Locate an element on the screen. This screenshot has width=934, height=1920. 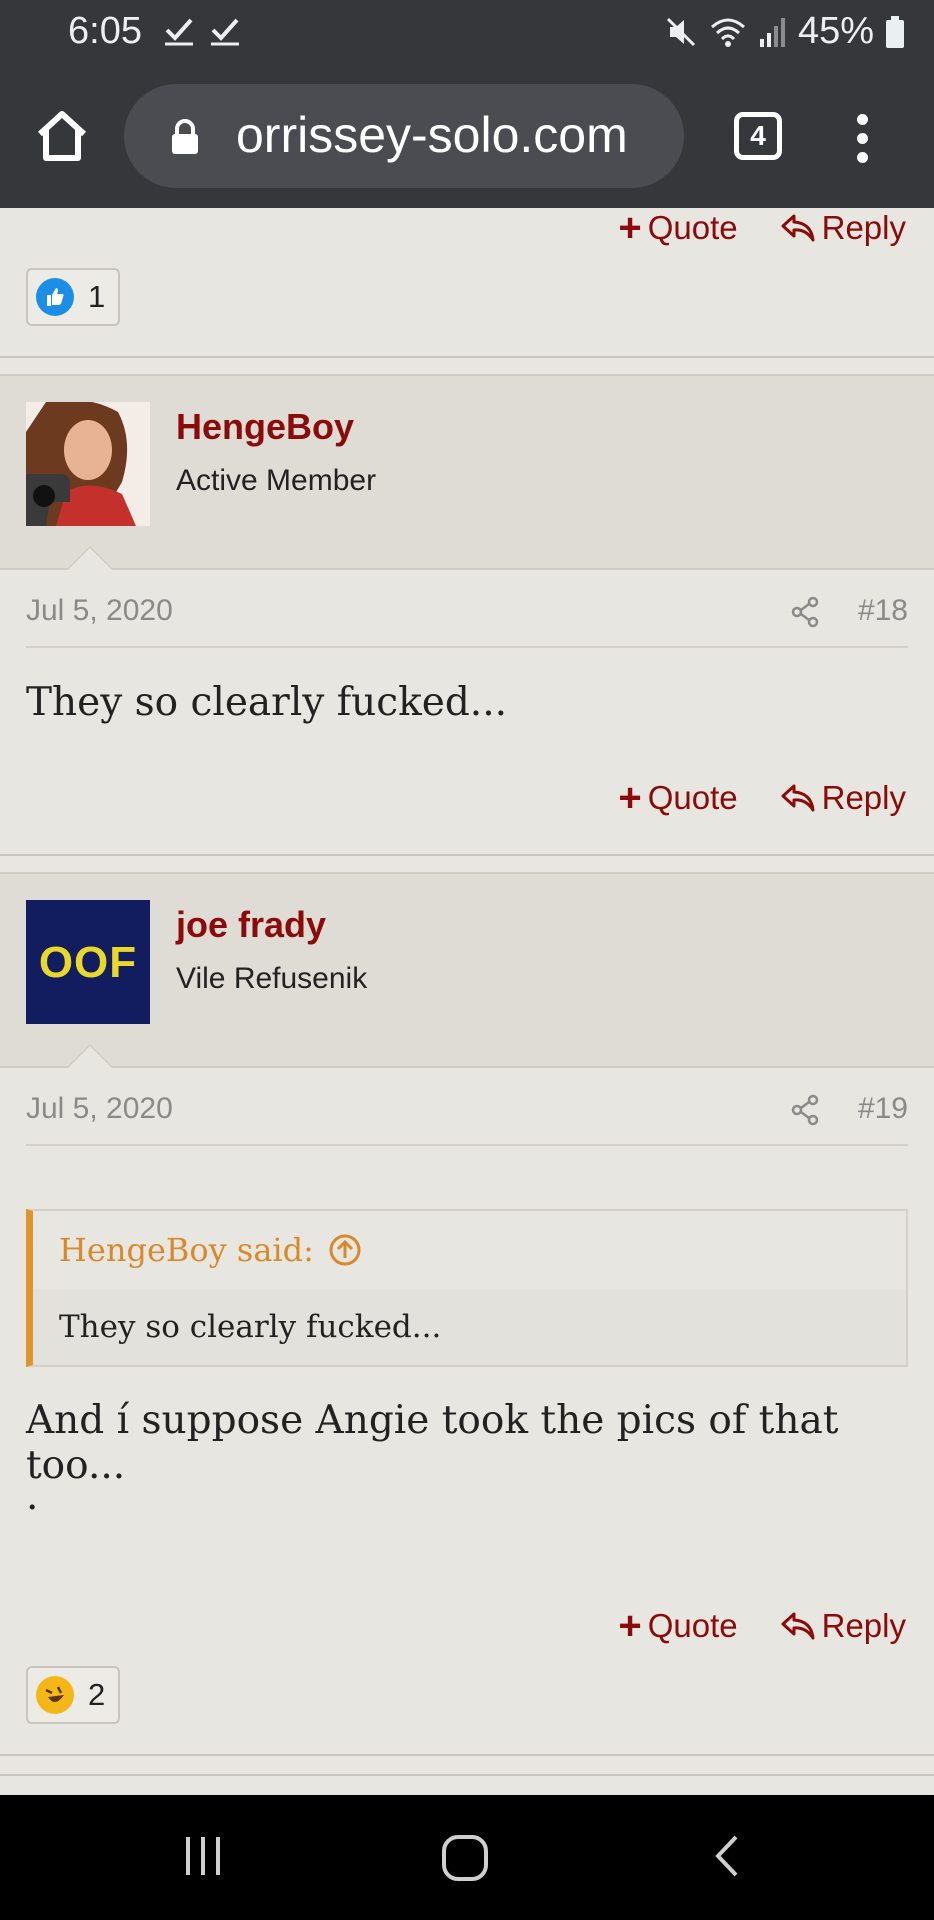
lock-icon is located at coordinates (185, 136).